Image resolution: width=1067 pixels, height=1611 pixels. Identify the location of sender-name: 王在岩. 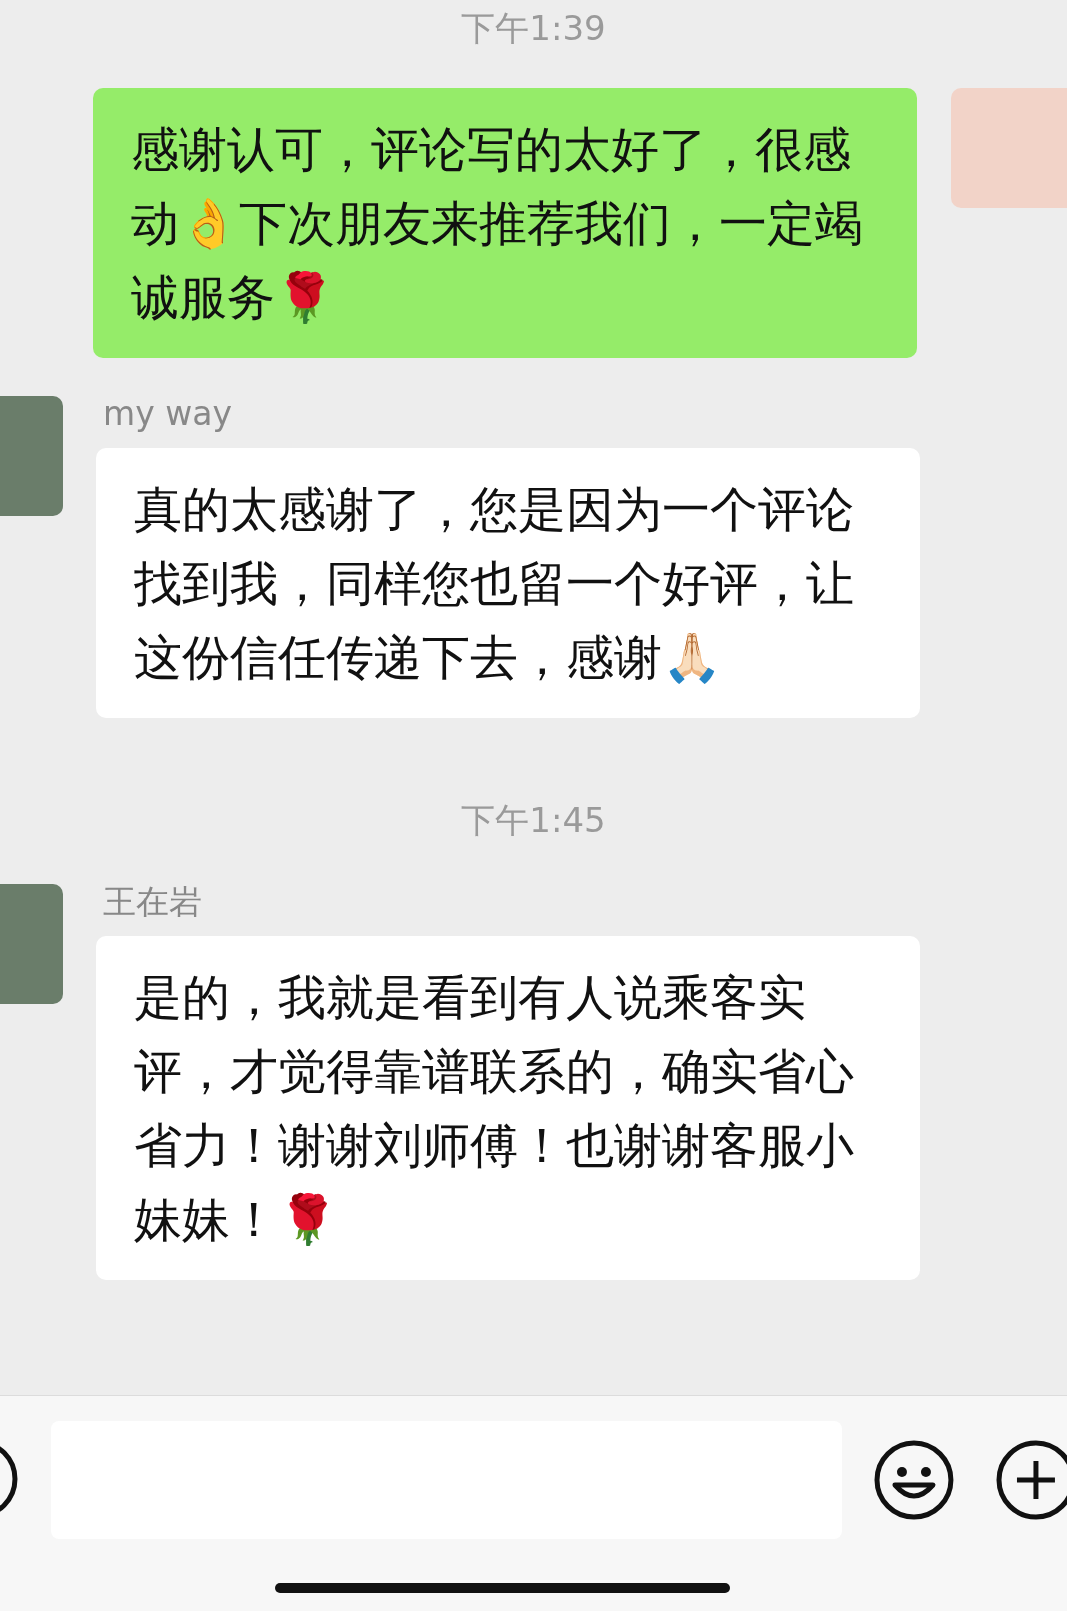
(152, 902).